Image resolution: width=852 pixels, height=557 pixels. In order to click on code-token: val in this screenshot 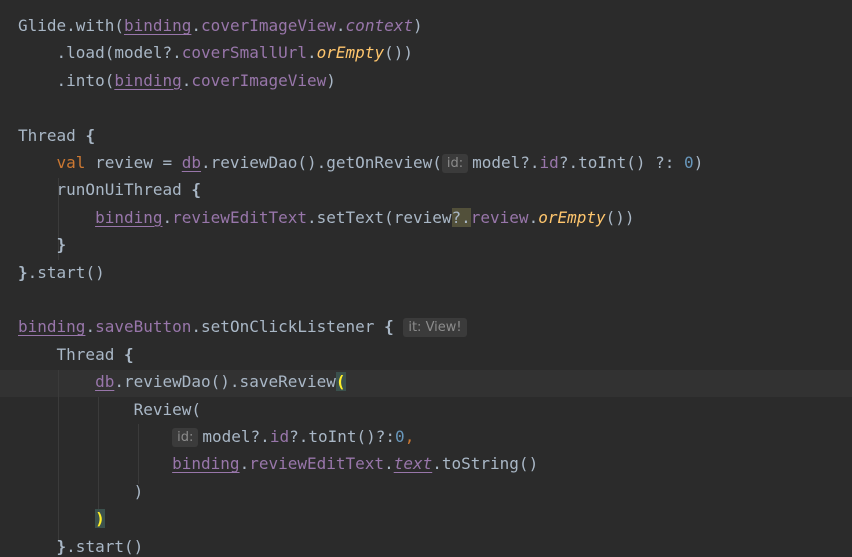, I will do `click(71, 162)`.